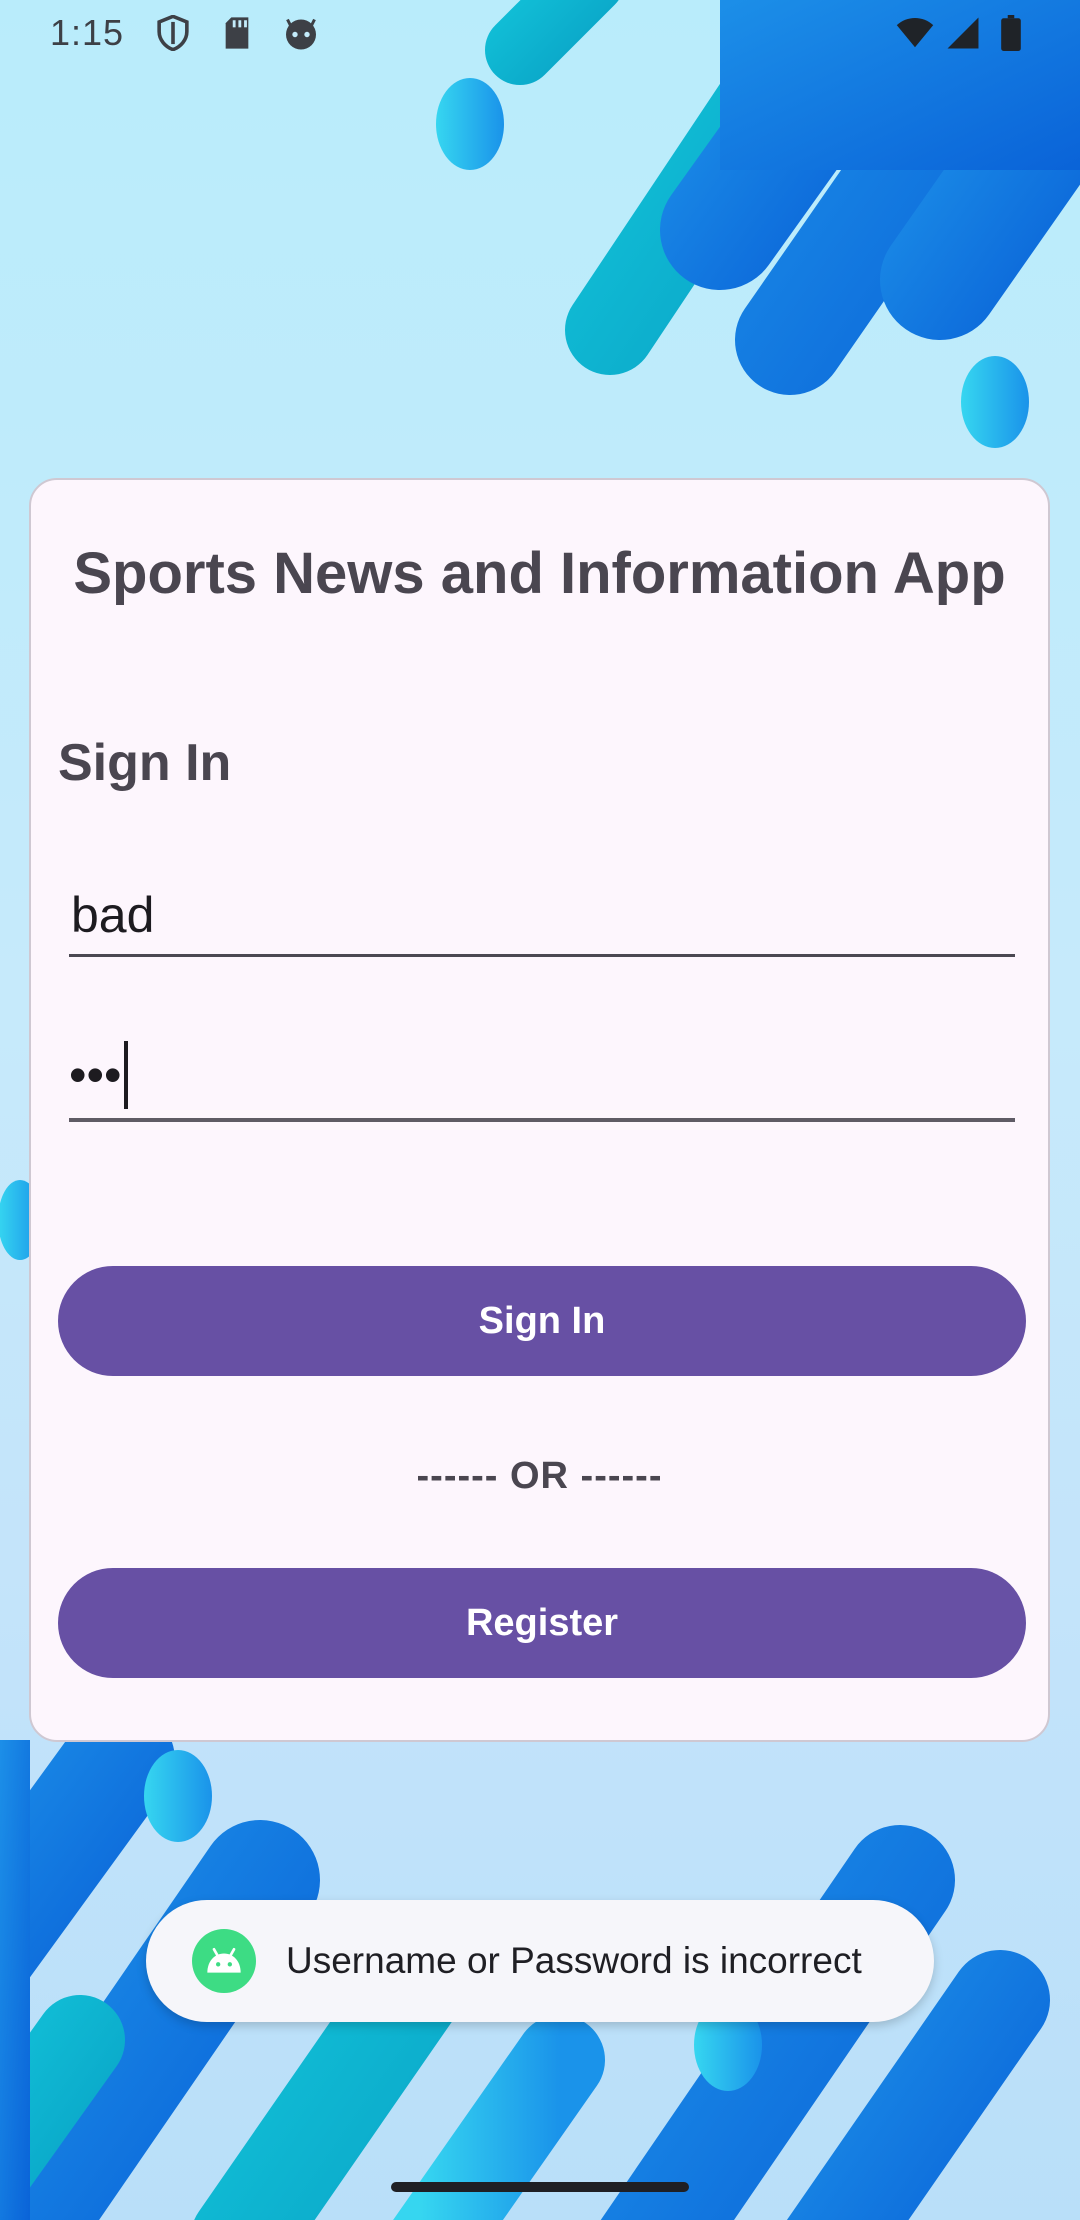 The width and height of the screenshot is (1080, 2220). I want to click on battery-icon, so click(1011, 33).